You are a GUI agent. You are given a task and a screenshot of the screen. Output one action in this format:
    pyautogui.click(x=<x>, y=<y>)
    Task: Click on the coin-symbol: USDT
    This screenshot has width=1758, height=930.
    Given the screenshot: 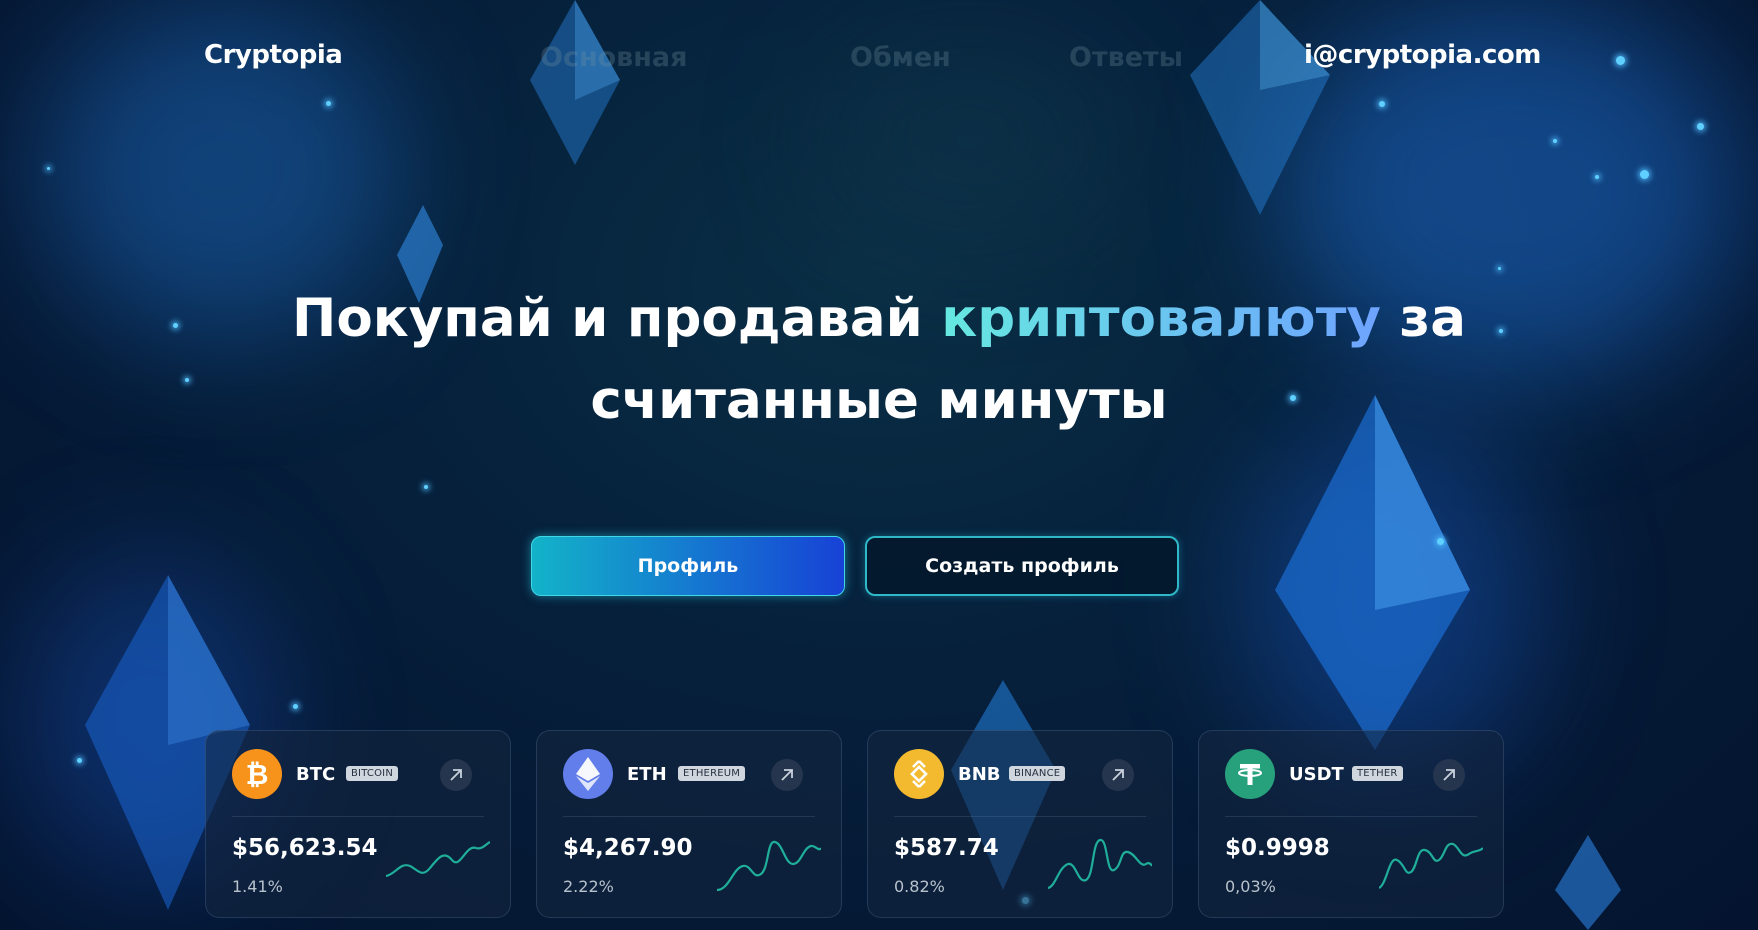 What is the action you would take?
    pyautogui.click(x=1316, y=774)
    